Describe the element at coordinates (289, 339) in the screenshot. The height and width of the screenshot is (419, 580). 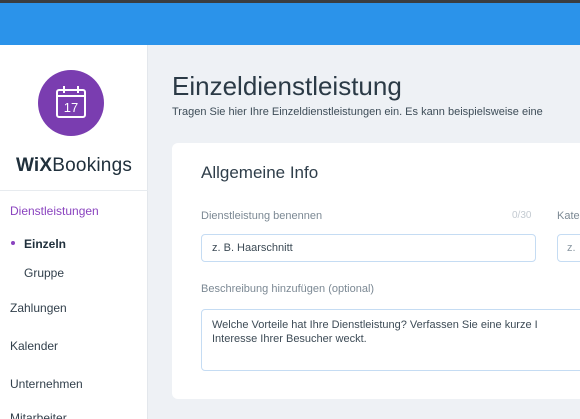
I see `description-line-2: Interesse Ihrer Besucher weckt.` at that location.